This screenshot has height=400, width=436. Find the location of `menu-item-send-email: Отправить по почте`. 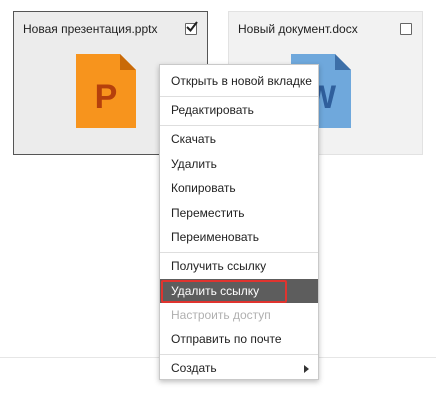

menu-item-send-email: Отправить по почте is located at coordinates (239, 339).